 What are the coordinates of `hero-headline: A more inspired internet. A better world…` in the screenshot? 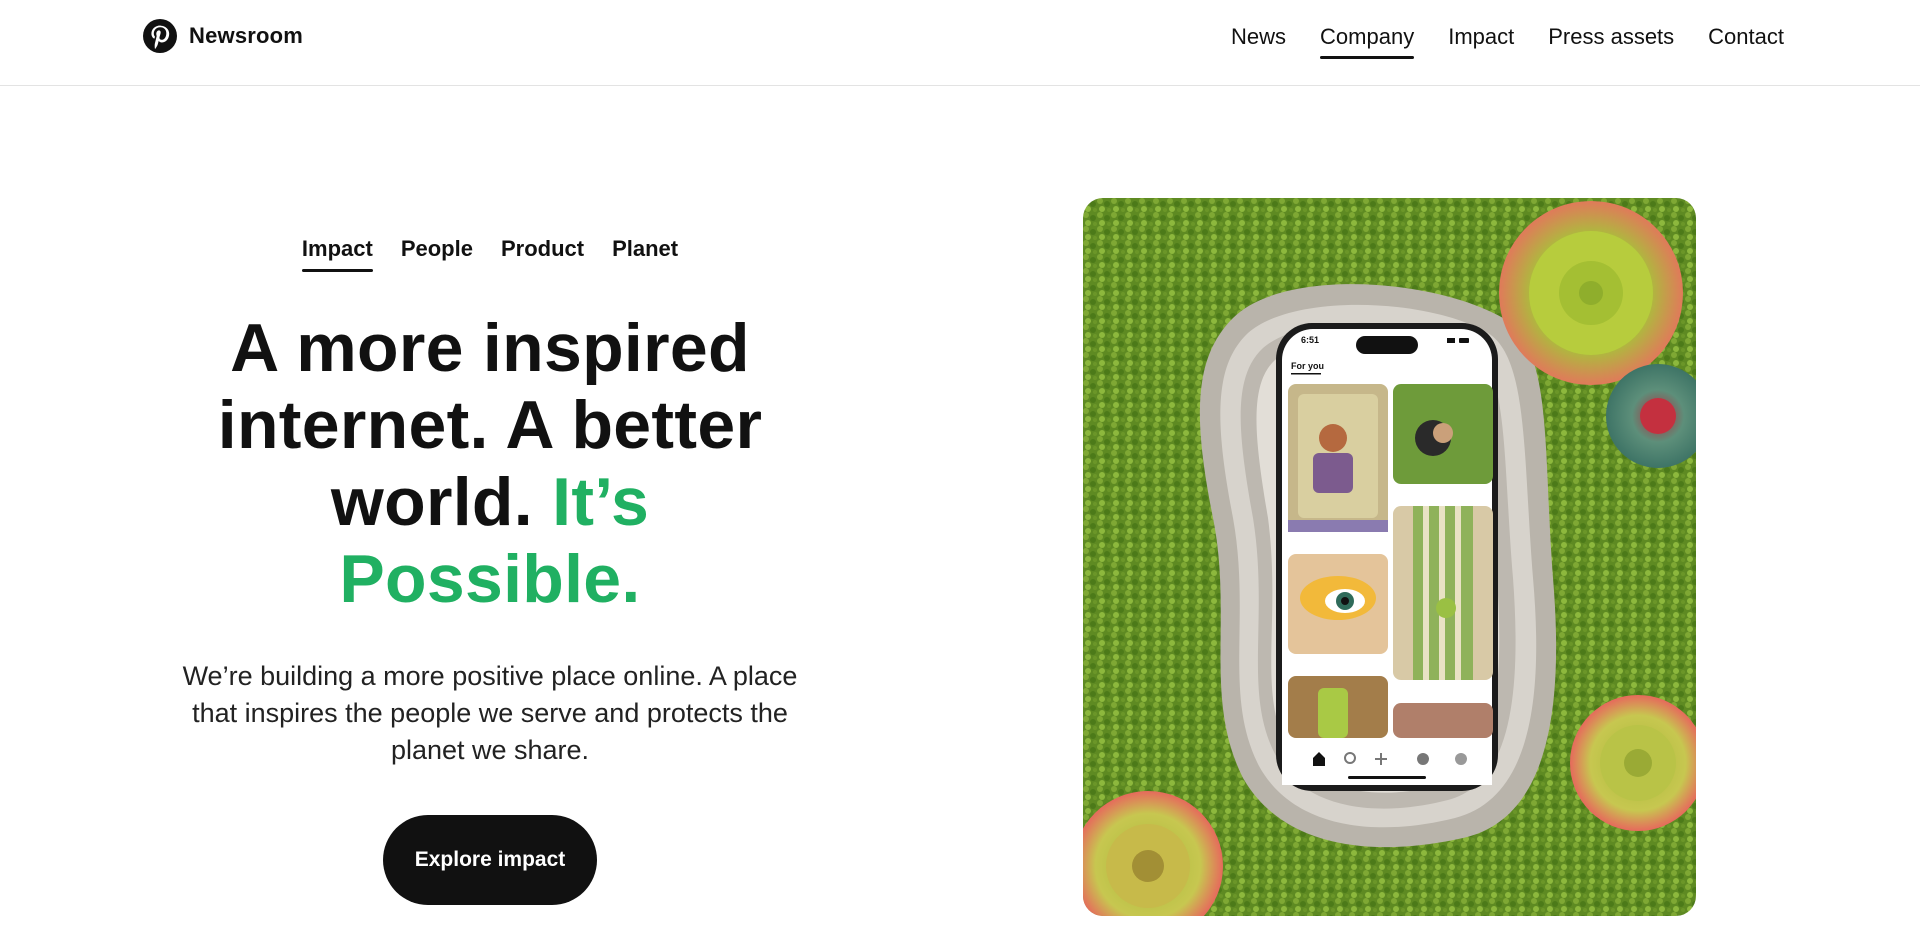 It's located at (490, 464).